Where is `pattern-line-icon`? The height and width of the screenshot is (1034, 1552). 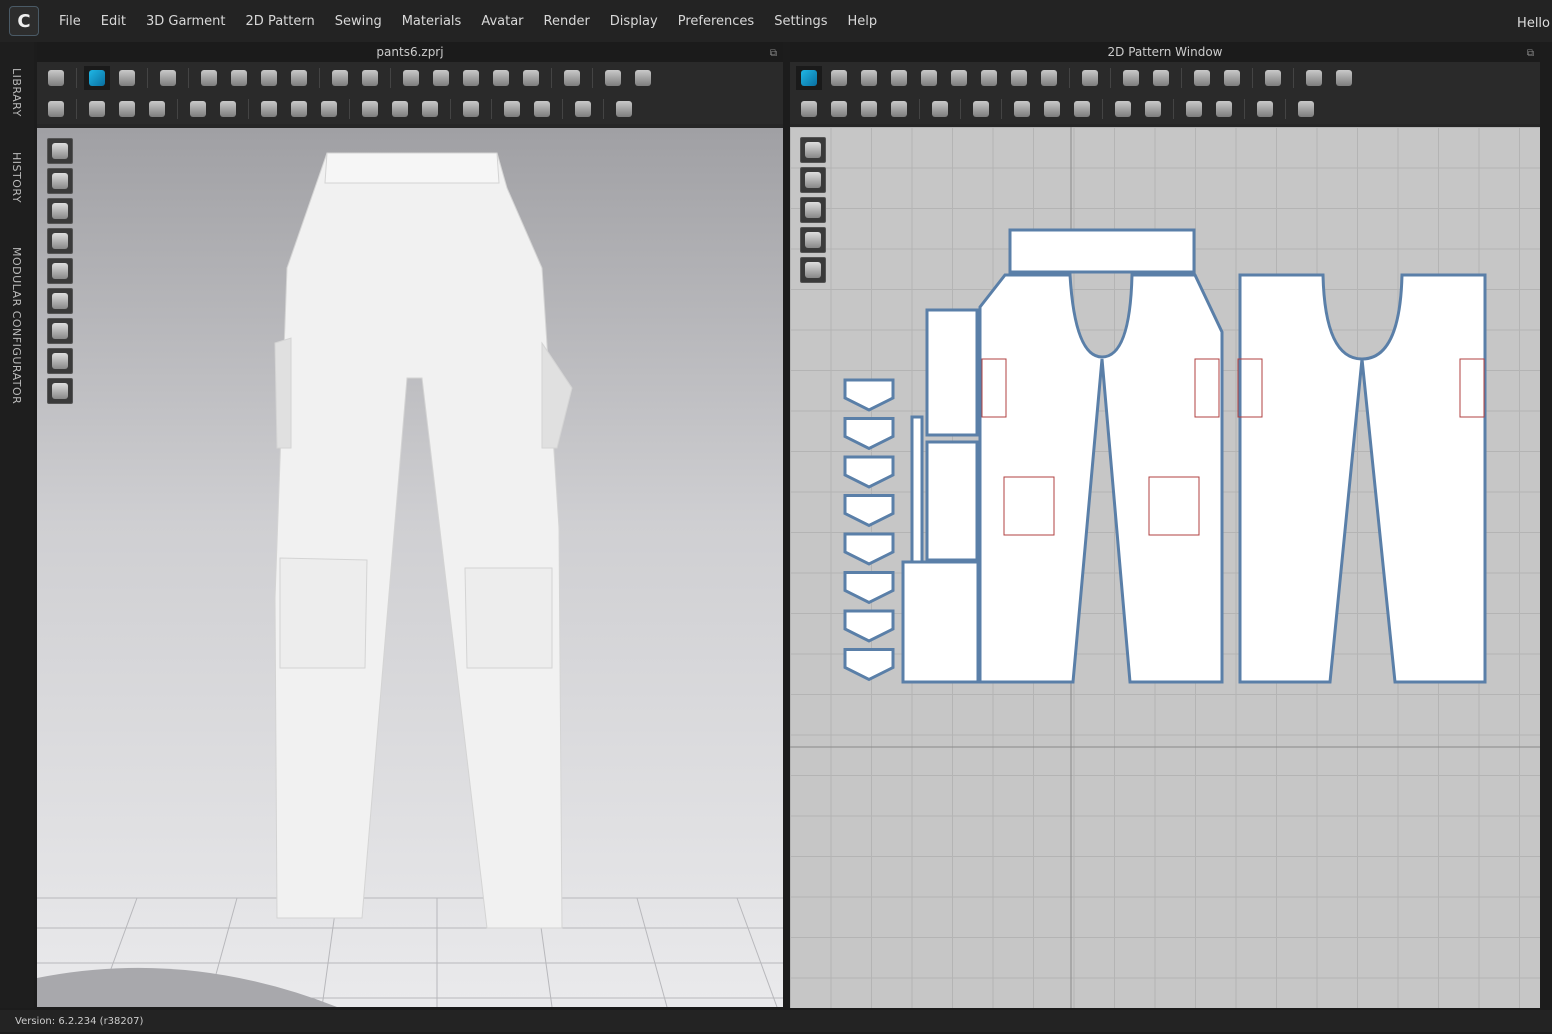 pattern-line-icon is located at coordinates (813, 150).